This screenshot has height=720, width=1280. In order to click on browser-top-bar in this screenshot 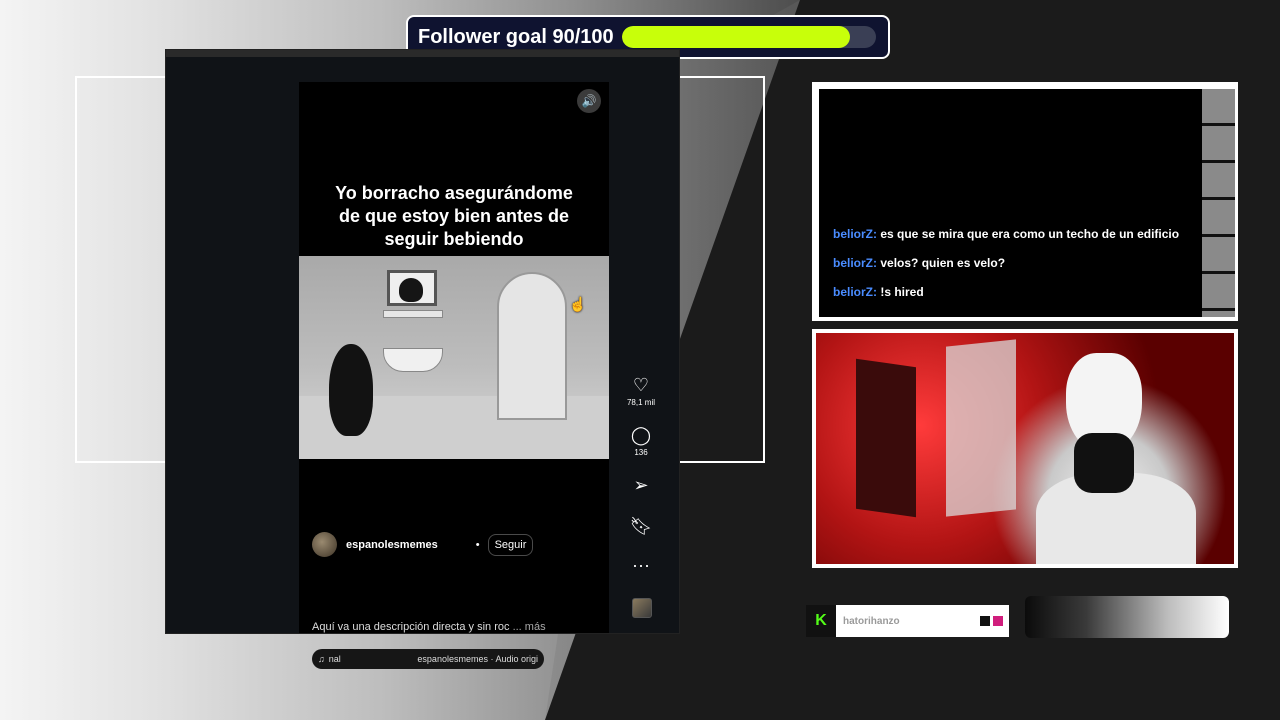, I will do `click(422, 53)`.